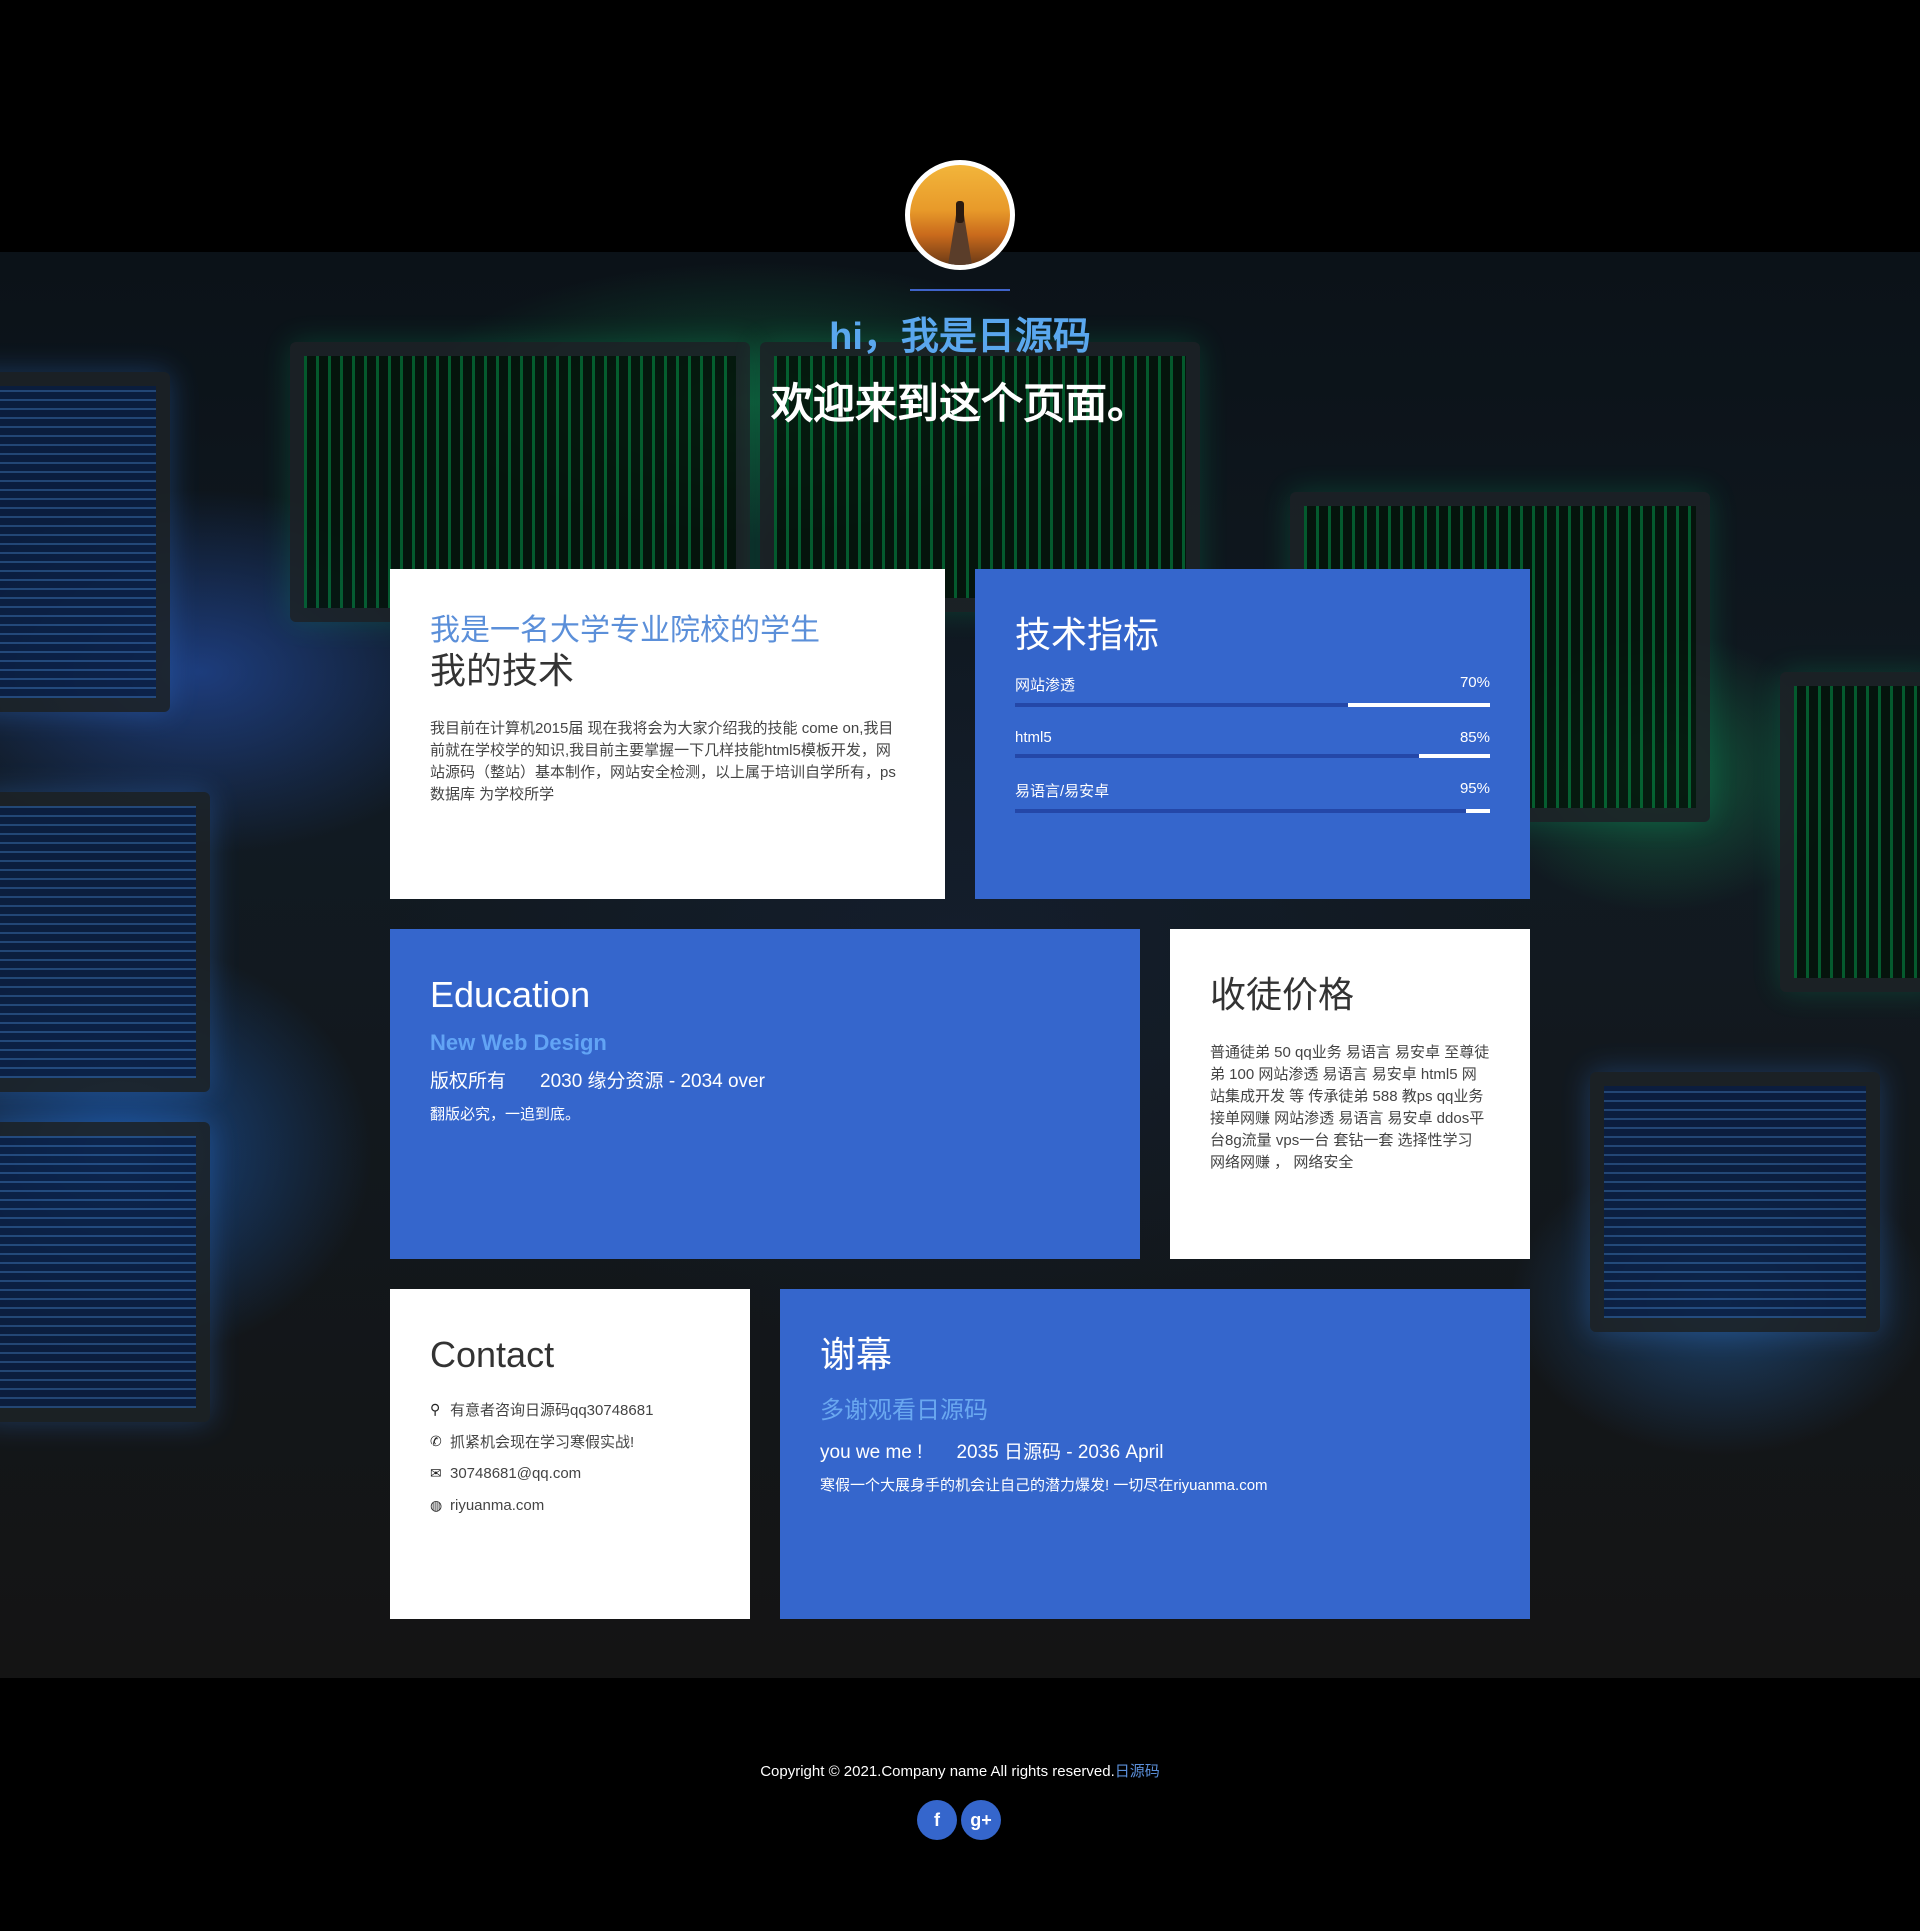 This screenshot has height=1931, width=1920. What do you see at coordinates (652, 1082) in the screenshot?
I see `education-line-right: 2030 缘分资源 - 2034 over` at bounding box center [652, 1082].